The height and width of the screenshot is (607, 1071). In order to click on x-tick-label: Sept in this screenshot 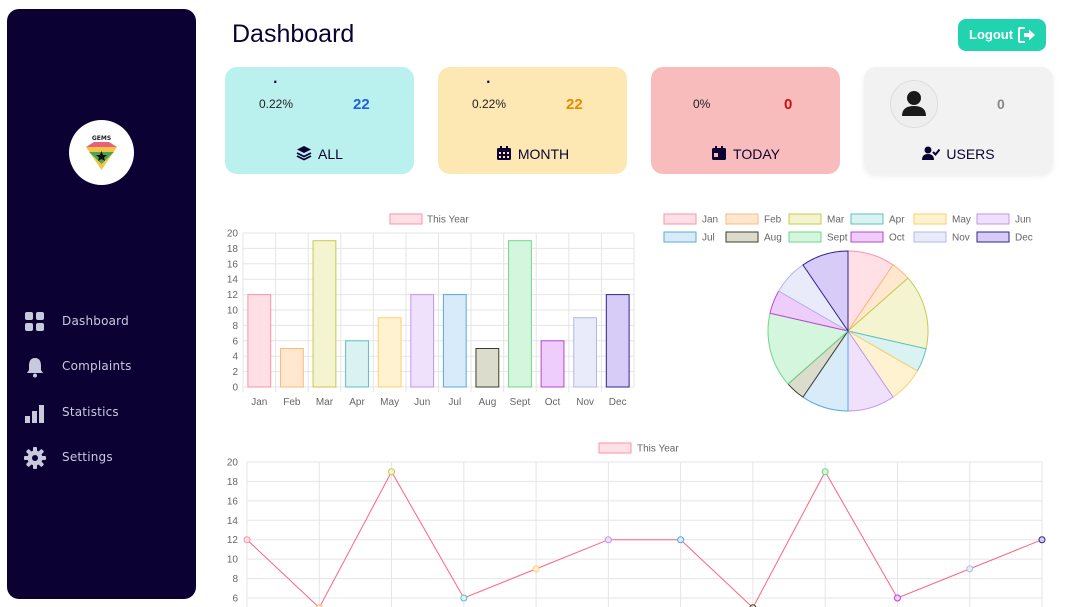, I will do `click(520, 402)`.